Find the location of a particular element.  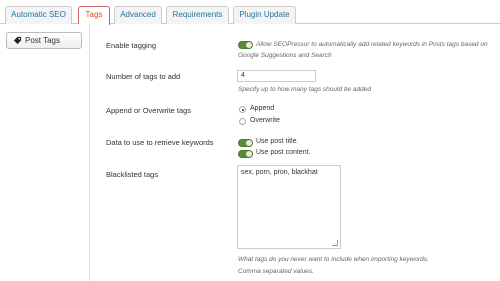

sidebar-item-label: Post Tags is located at coordinates (42, 40).